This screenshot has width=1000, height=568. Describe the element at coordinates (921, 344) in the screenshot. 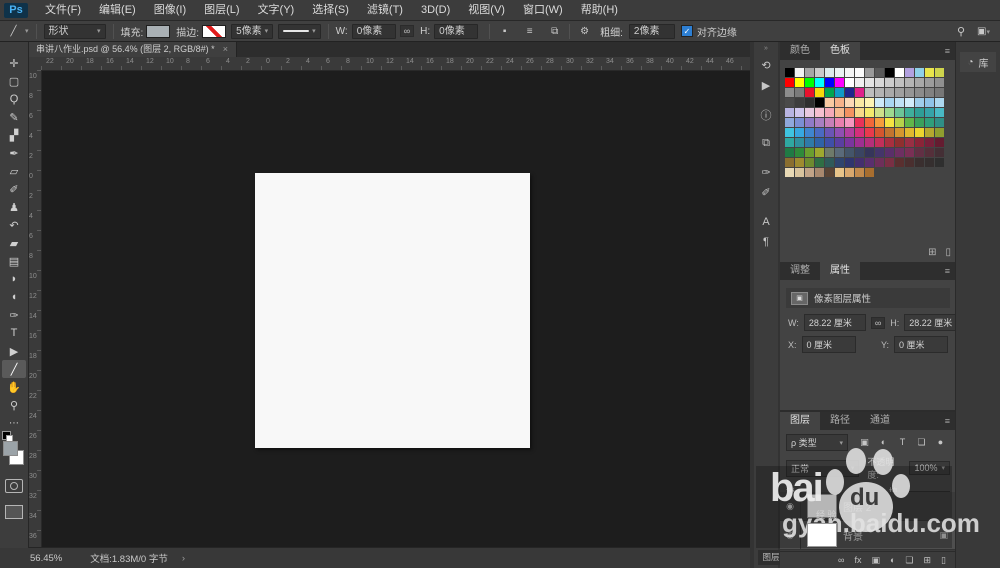

I see `prop-y-field: 0 厘米` at that location.